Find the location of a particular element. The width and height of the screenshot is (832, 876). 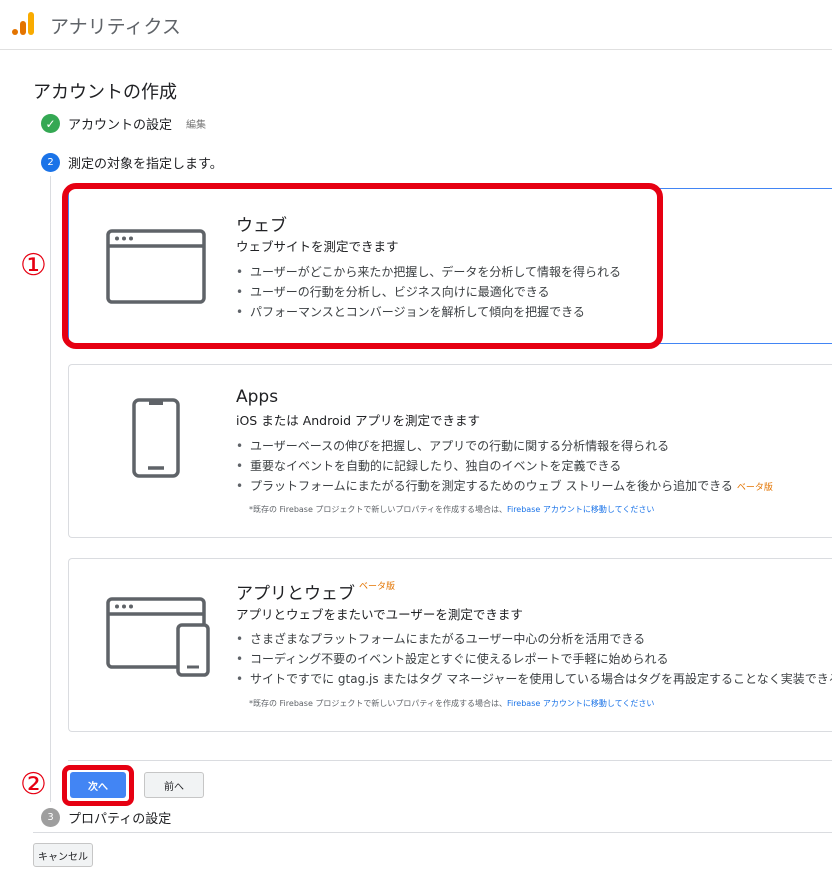

feature-item: ユーザーベースの伸びを把握し、アプリでの行動に関する分析情報を得られる is located at coordinates (504, 446).